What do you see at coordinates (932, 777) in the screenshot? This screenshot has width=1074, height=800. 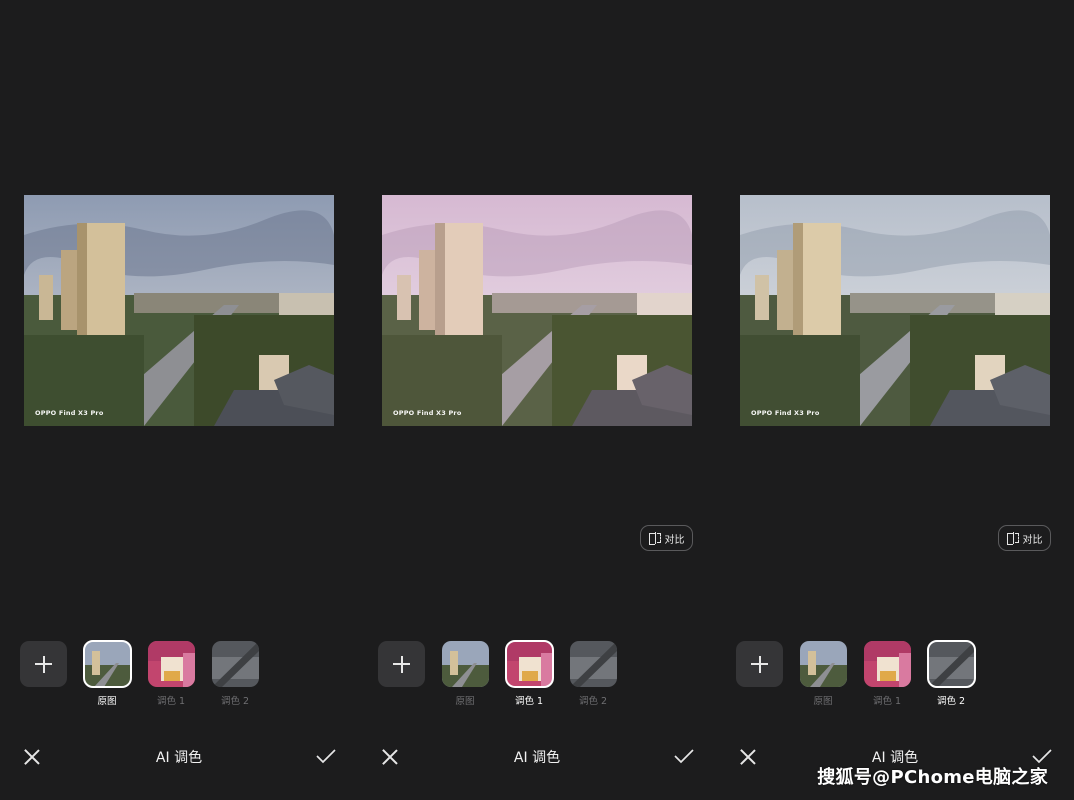 I see `site-watermark: 搜狐号@PChome电脑之家` at bounding box center [932, 777].